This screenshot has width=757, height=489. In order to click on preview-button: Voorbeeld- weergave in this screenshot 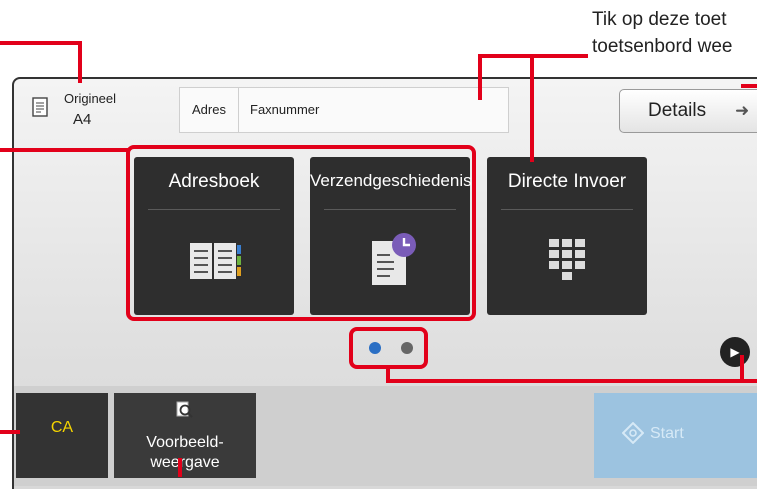, I will do `click(185, 435)`.